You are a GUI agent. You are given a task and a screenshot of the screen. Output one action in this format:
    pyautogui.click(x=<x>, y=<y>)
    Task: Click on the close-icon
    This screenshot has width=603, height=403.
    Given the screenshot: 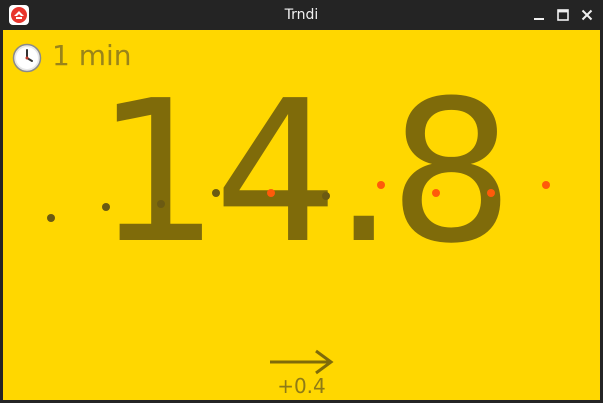 What is the action you would take?
    pyautogui.click(x=587, y=15)
    